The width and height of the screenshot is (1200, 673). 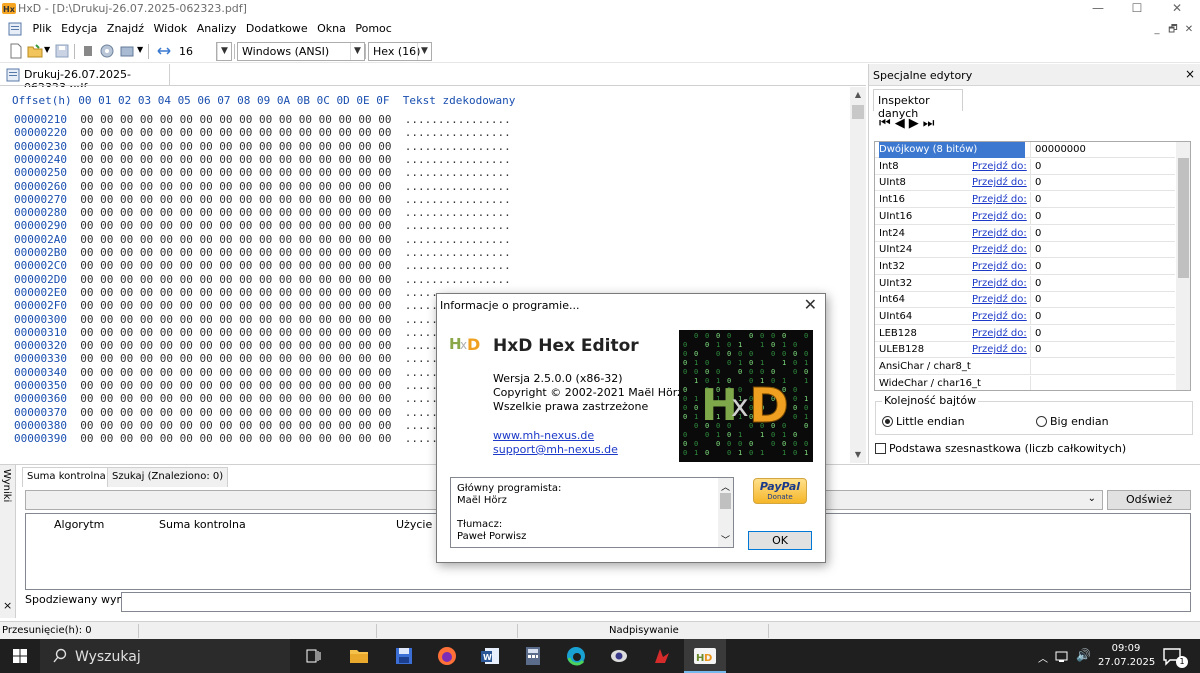 I want to click on inspector-row: LEB128 Przejdź do: 0, so click(x=1025, y=333).